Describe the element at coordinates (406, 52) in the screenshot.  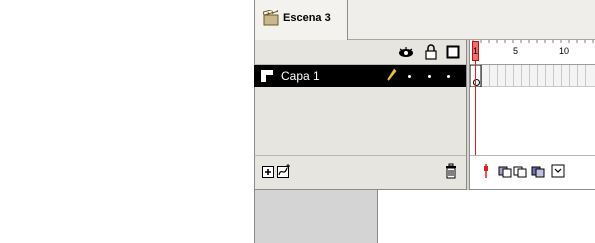
I see `eye-icon` at that location.